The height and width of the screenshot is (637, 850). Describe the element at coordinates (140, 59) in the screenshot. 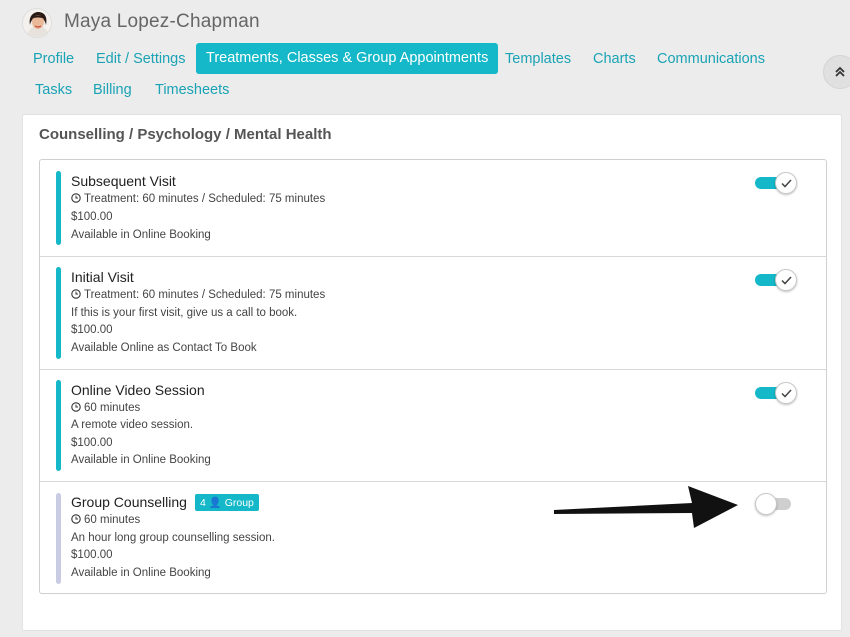

I see `tab-edit-settings: Edit / Settings` at that location.